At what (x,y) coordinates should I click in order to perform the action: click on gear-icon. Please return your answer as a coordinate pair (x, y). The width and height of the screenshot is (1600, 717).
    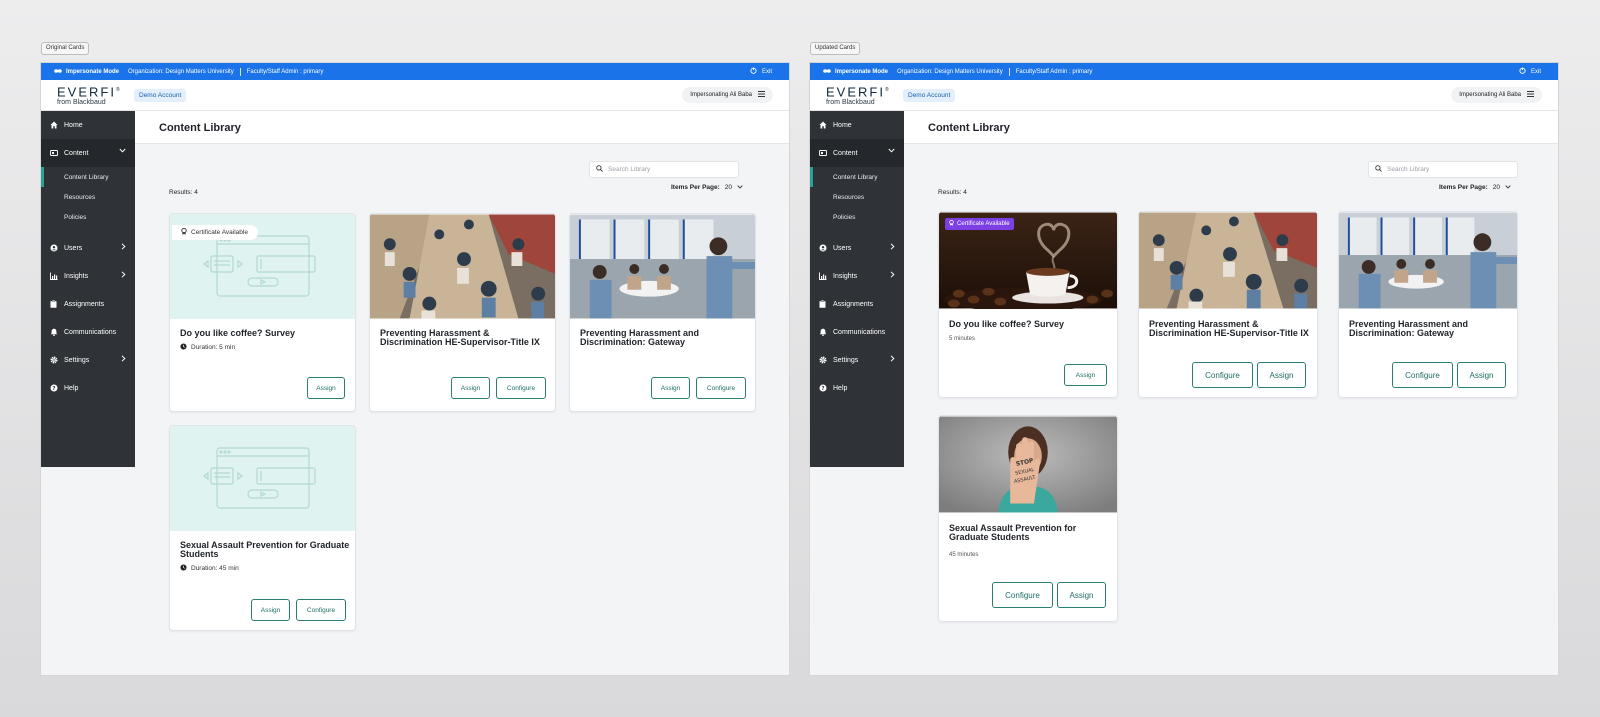
    Looking at the image, I should click on (53, 360).